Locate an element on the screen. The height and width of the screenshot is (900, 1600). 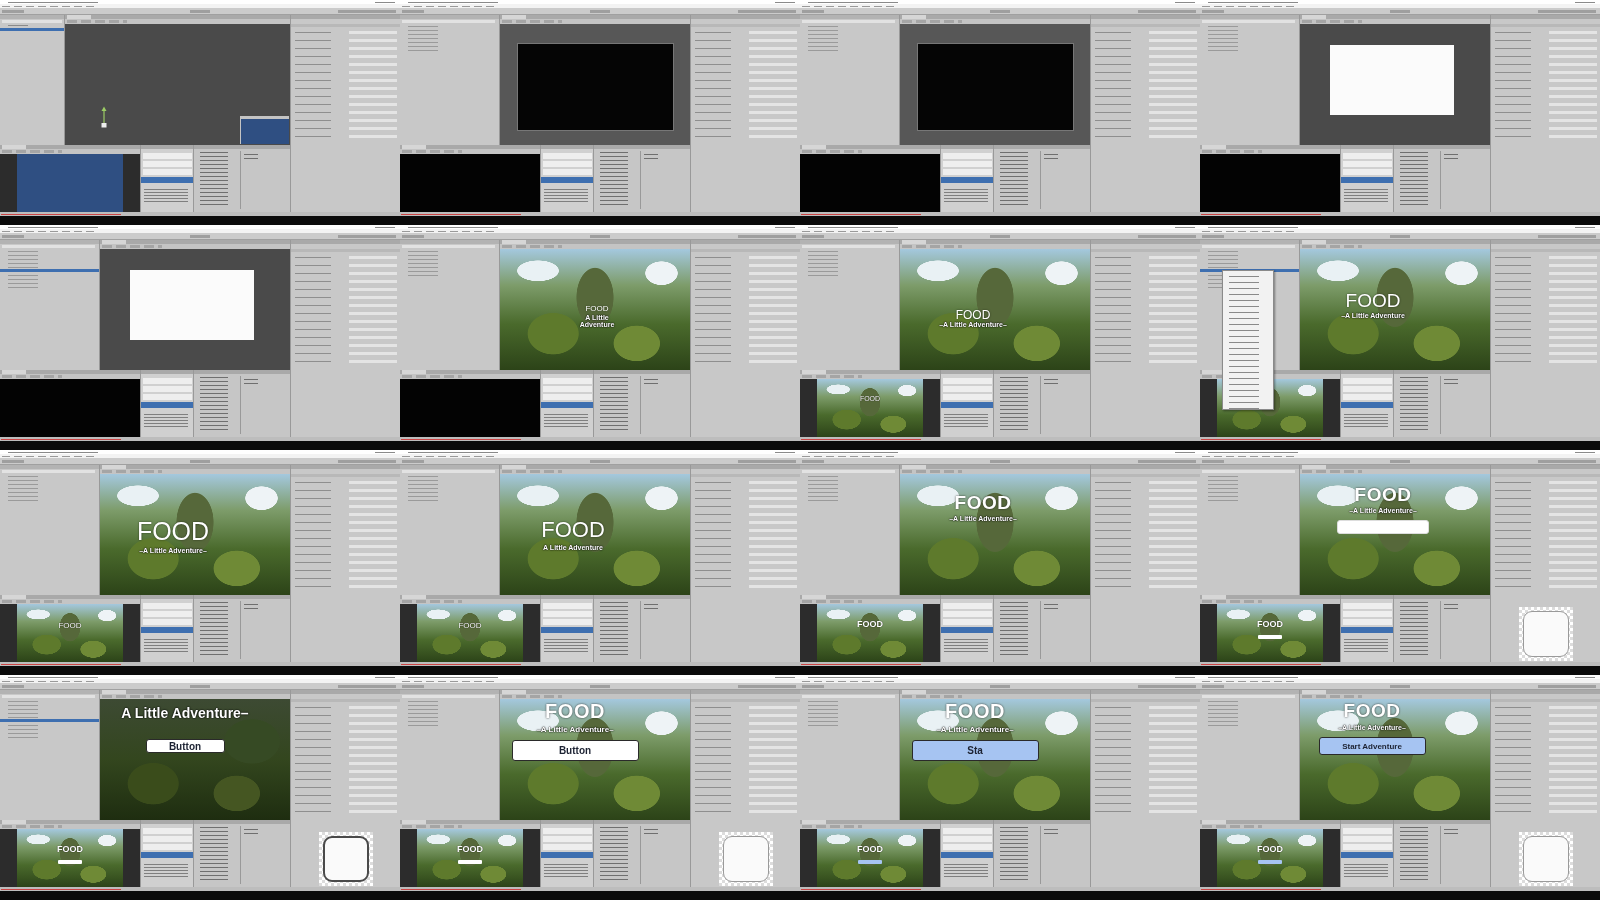
menu-button: Sta is located at coordinates (975, 751).